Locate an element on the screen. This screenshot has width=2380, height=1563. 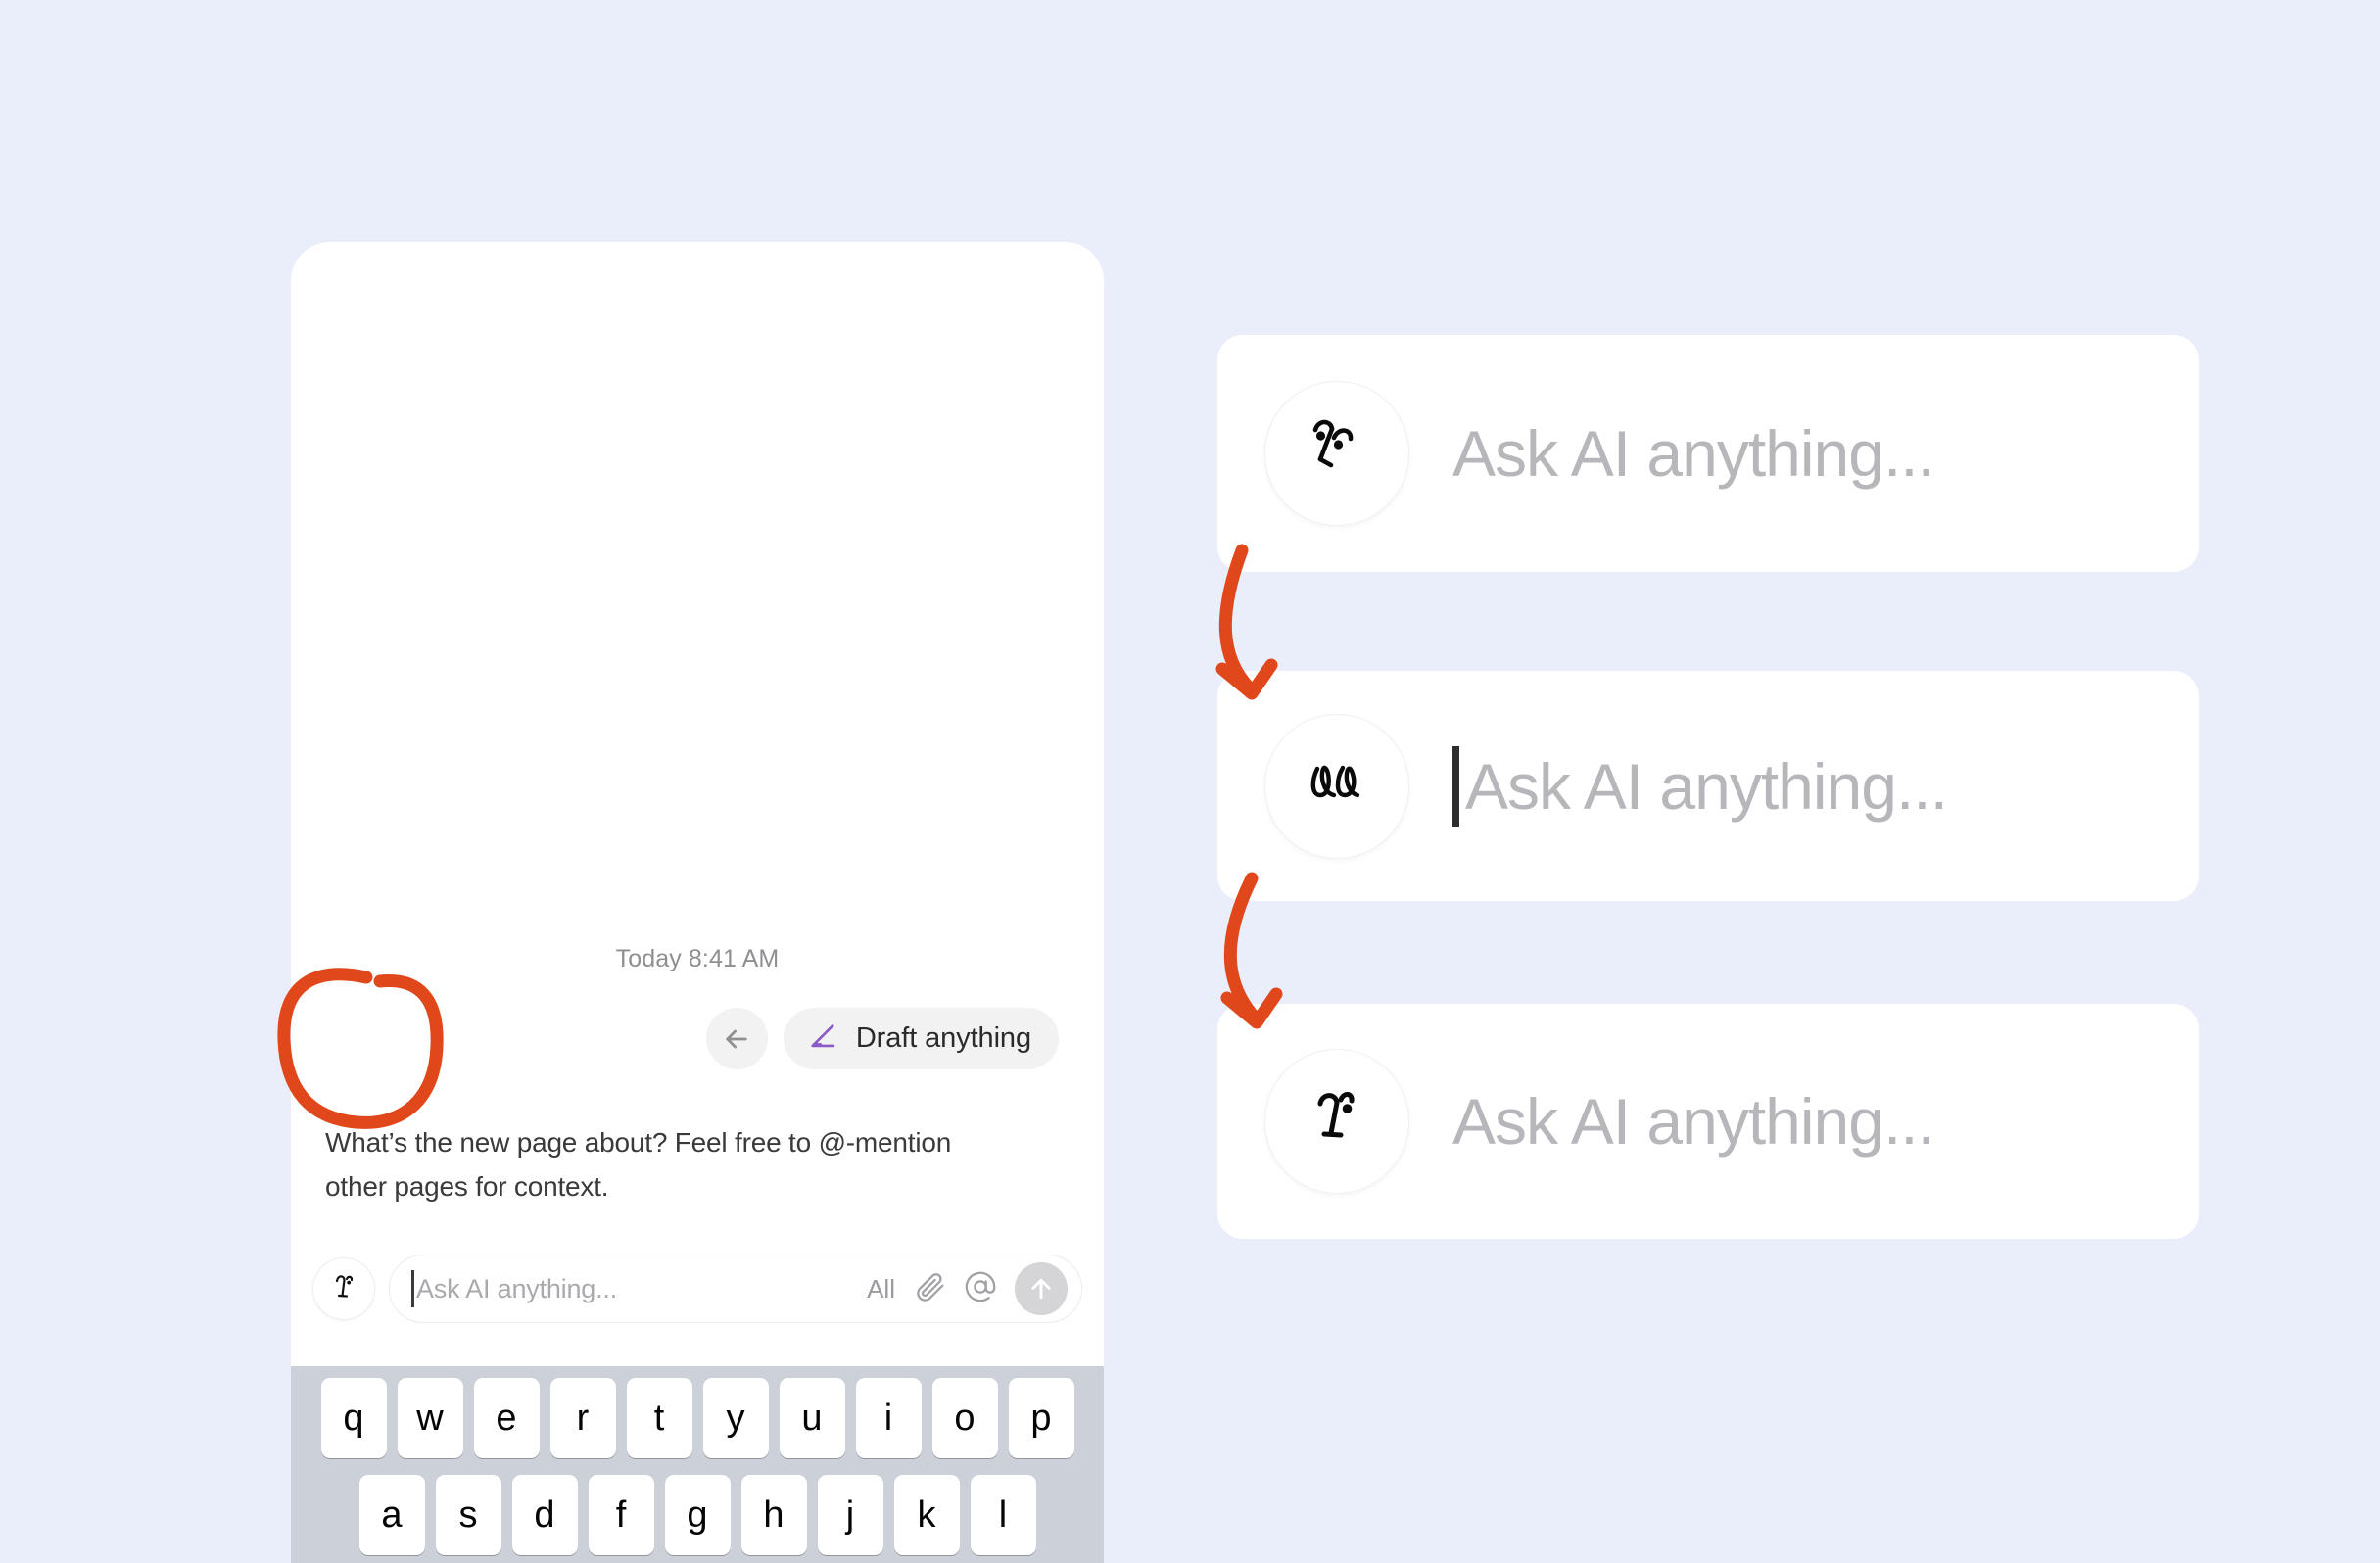
key-s: s is located at coordinates (468, 1515).